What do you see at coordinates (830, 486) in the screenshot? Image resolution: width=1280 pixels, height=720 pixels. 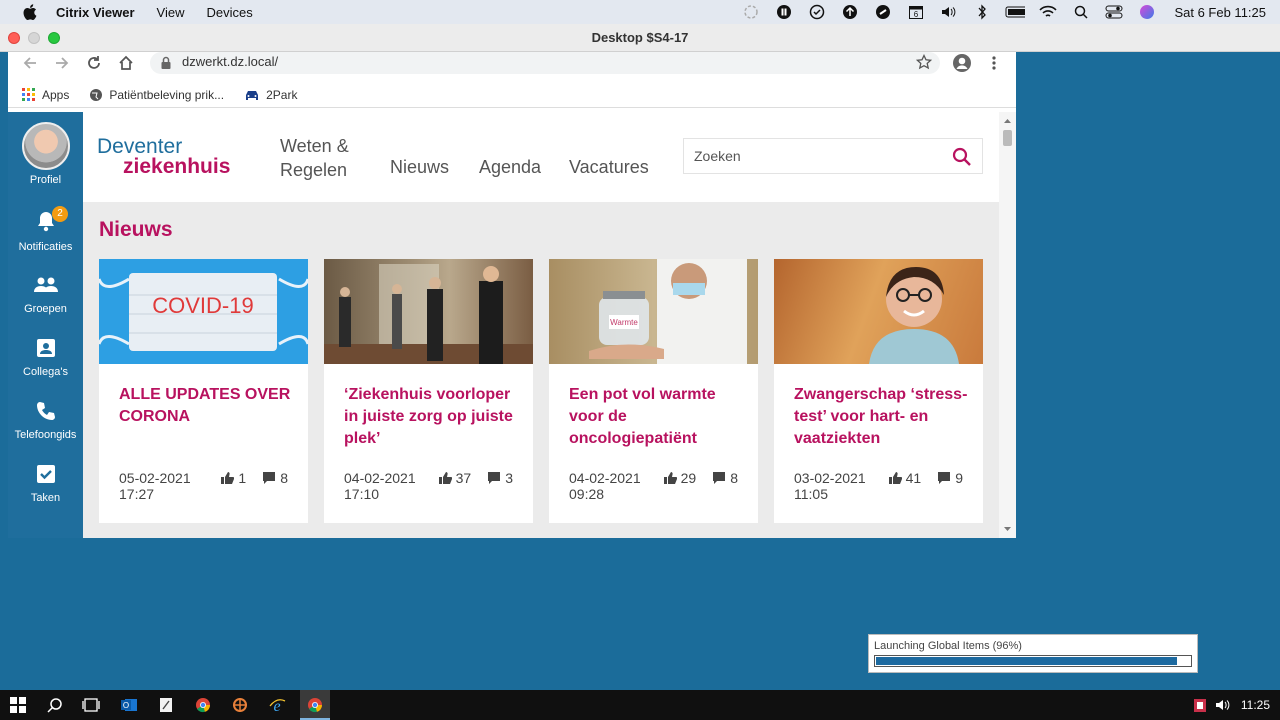 I see `news-card-date: 03-02-2021 11:05` at bounding box center [830, 486].